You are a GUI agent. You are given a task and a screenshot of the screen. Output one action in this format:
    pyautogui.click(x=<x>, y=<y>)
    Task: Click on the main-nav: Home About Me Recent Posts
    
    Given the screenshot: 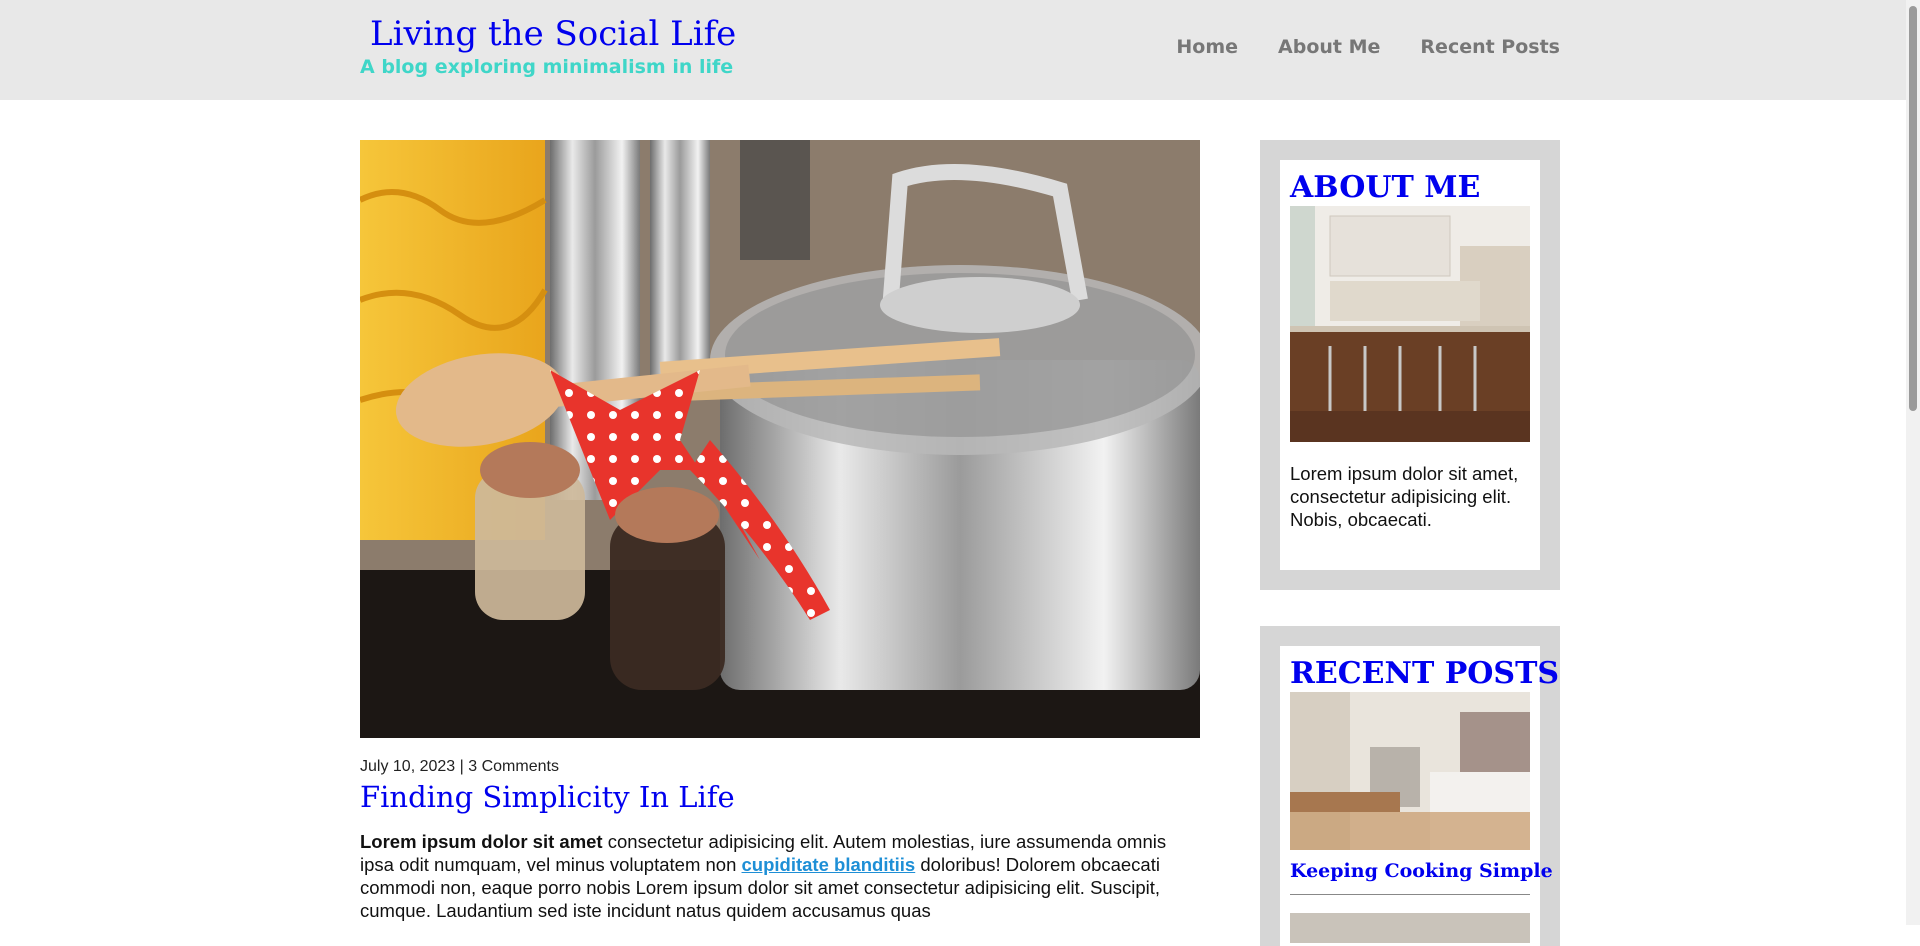 What is the action you would take?
    pyautogui.click(x=1368, y=47)
    